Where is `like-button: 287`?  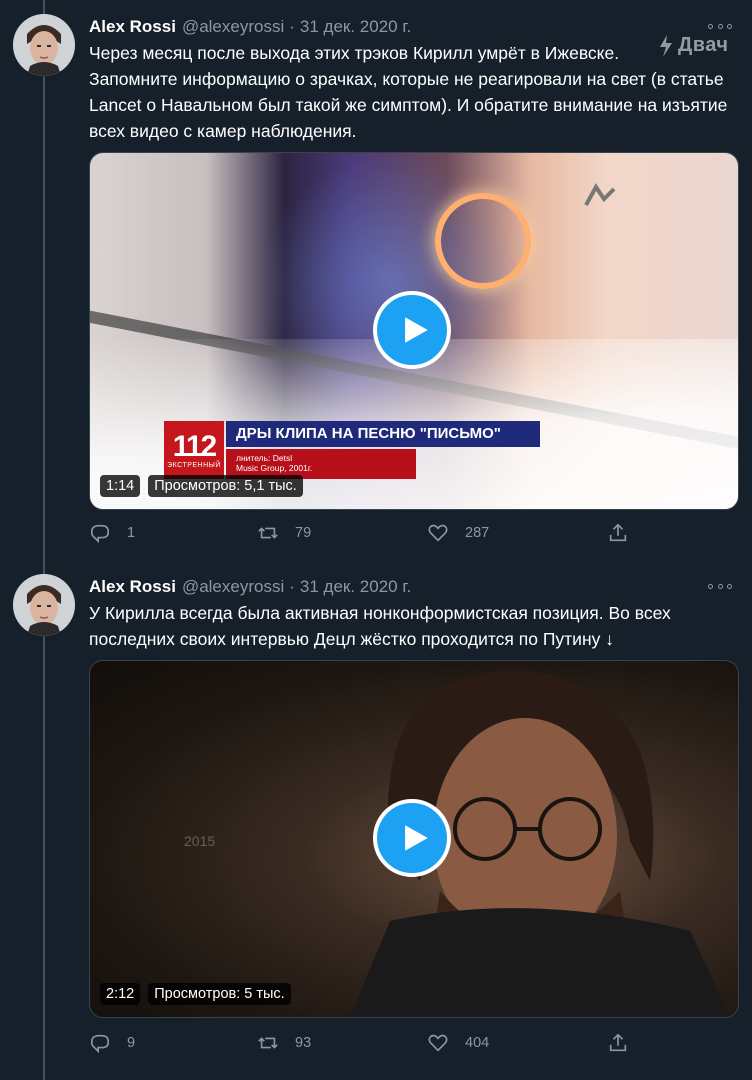 like-button: 287 is located at coordinates (458, 533).